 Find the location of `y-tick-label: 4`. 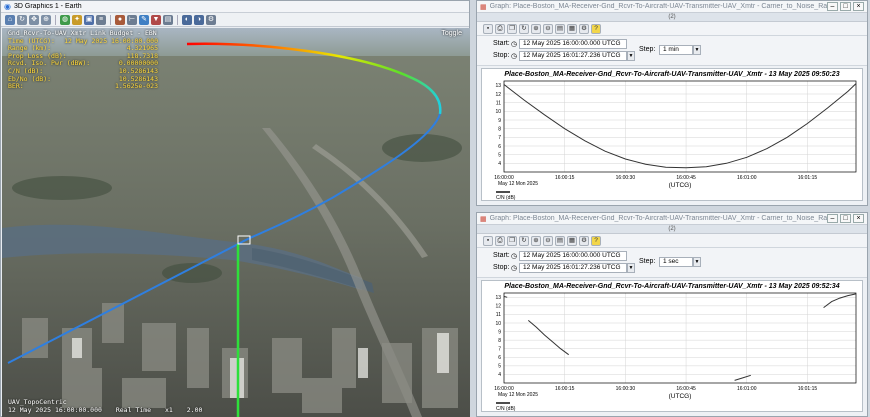

y-tick-label: 4 is located at coordinates (499, 375).